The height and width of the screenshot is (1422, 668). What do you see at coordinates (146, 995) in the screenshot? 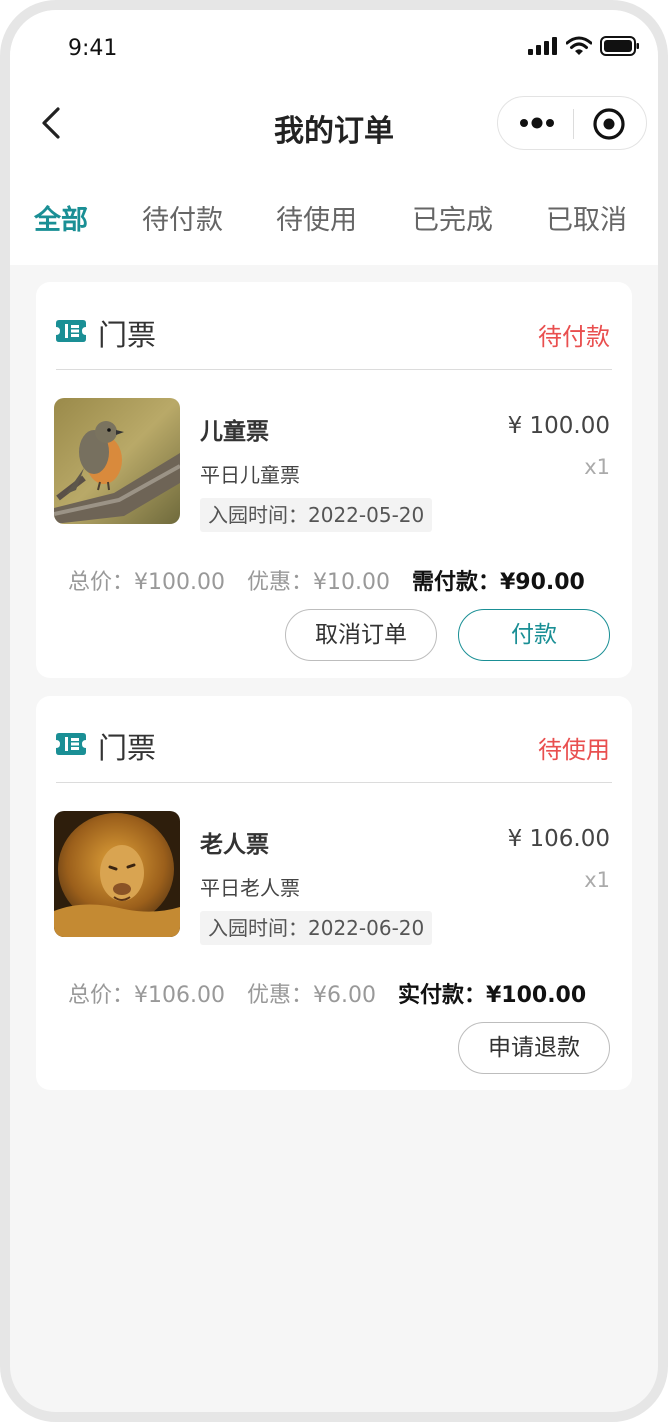
I see `total-price: 总价：¥106.00` at bounding box center [146, 995].